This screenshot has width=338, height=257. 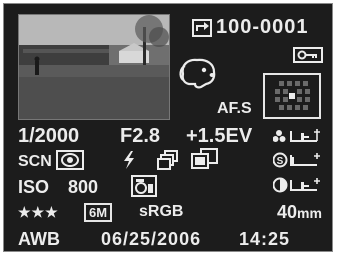 I want to click on exposure-compensation: +1.5EV, so click(x=219, y=136).